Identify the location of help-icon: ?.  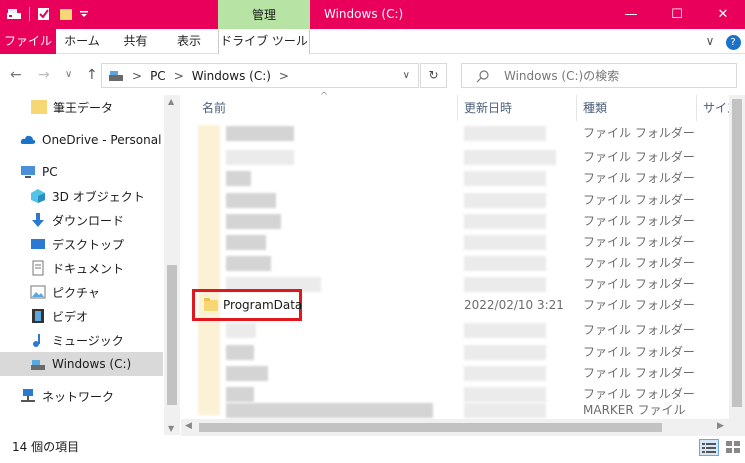
(733, 41).